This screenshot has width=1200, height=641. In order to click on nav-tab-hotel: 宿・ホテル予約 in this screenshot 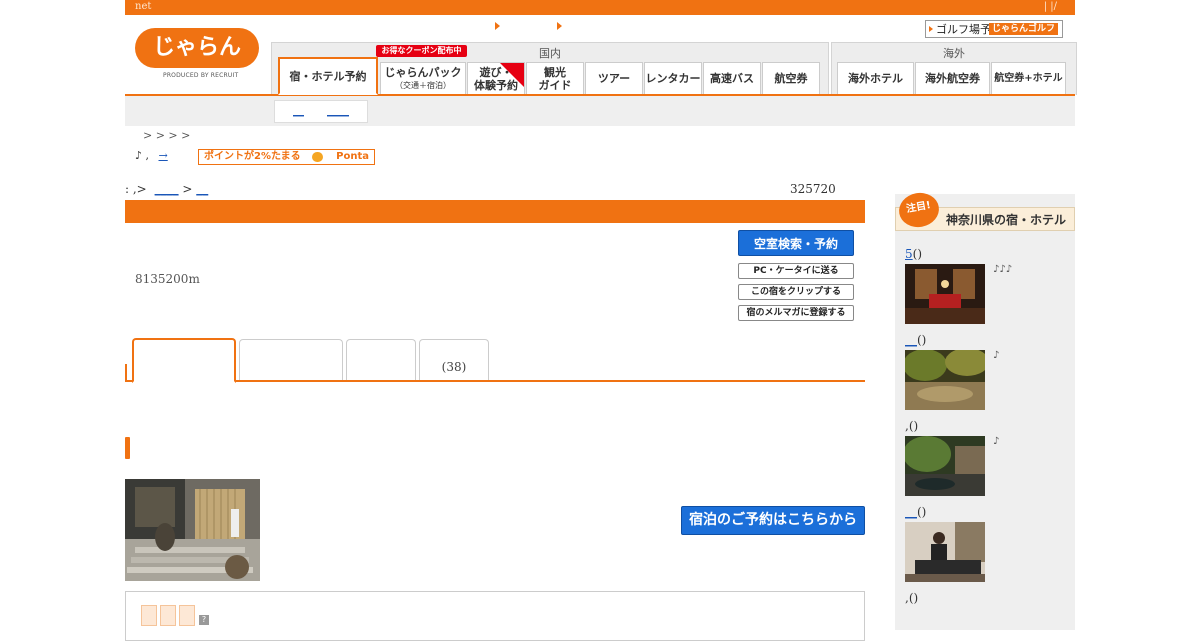, I will do `click(328, 76)`.